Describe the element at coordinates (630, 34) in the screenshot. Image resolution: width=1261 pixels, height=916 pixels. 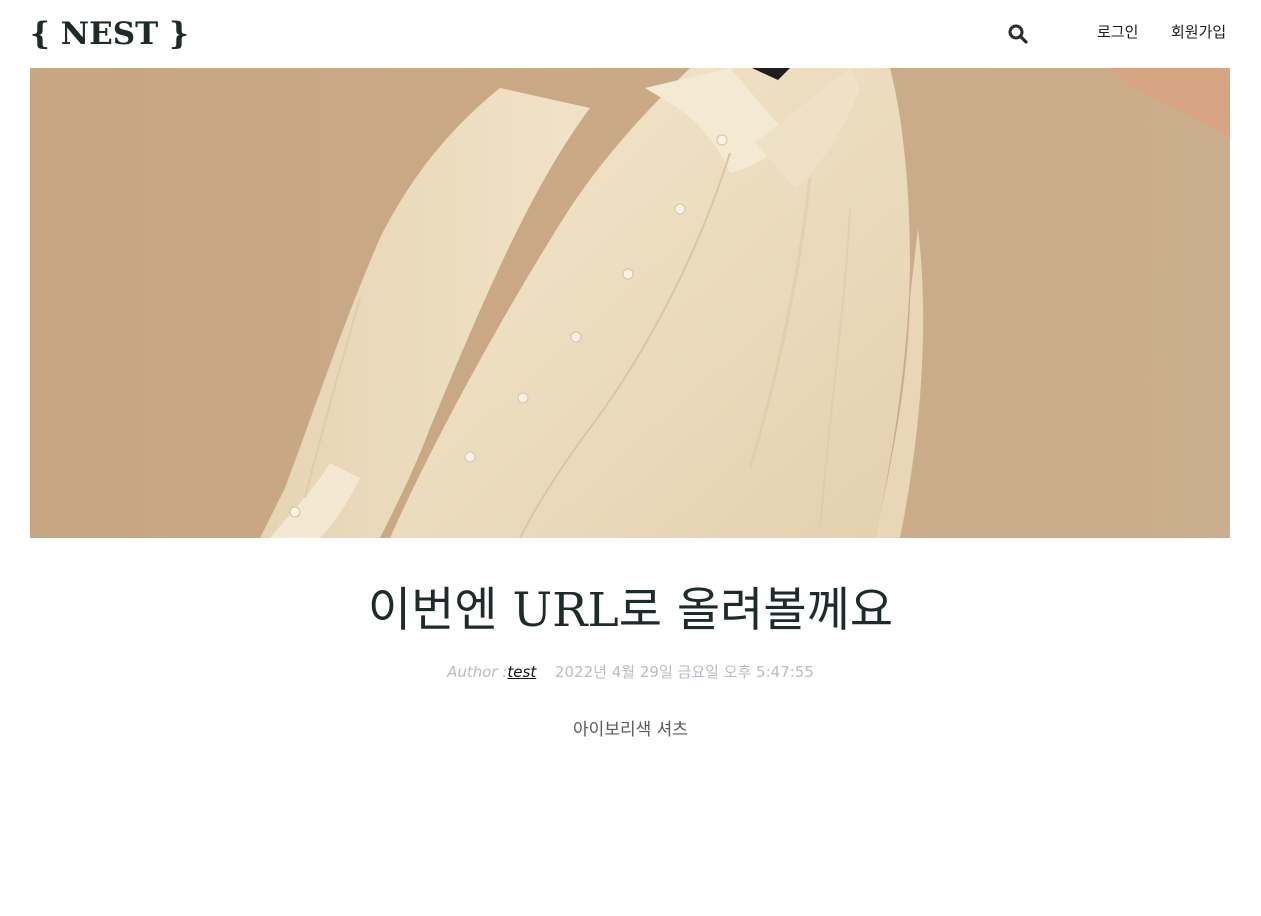
I see `site-header: { NEST } 로그인 회원가입` at that location.